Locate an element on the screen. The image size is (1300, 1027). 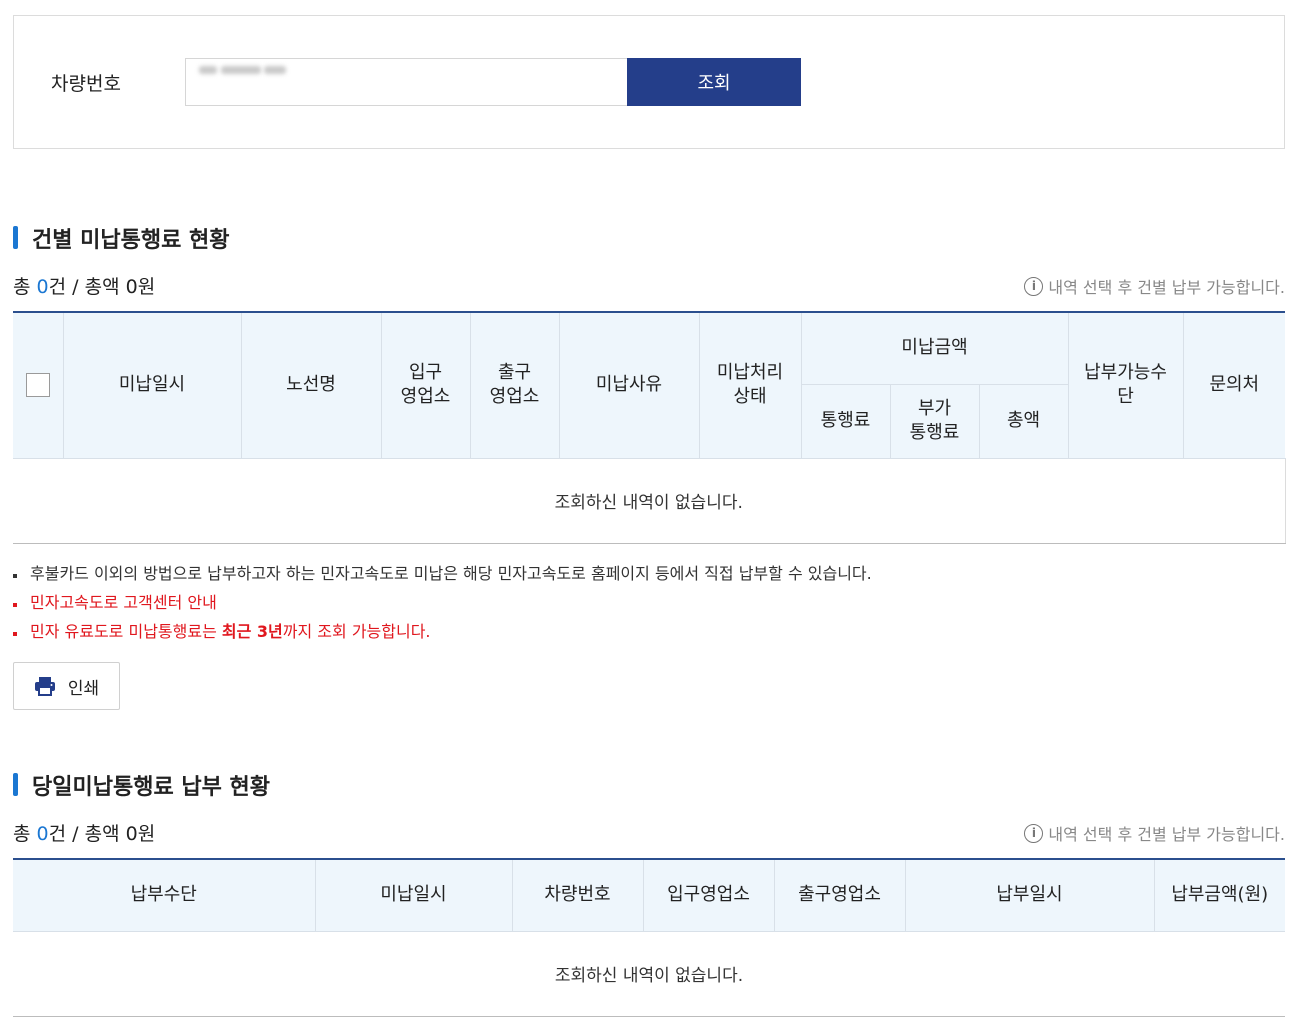
note-item-customer-center: 민자고속도로 고객센터 안내 is located at coordinates (442, 606).